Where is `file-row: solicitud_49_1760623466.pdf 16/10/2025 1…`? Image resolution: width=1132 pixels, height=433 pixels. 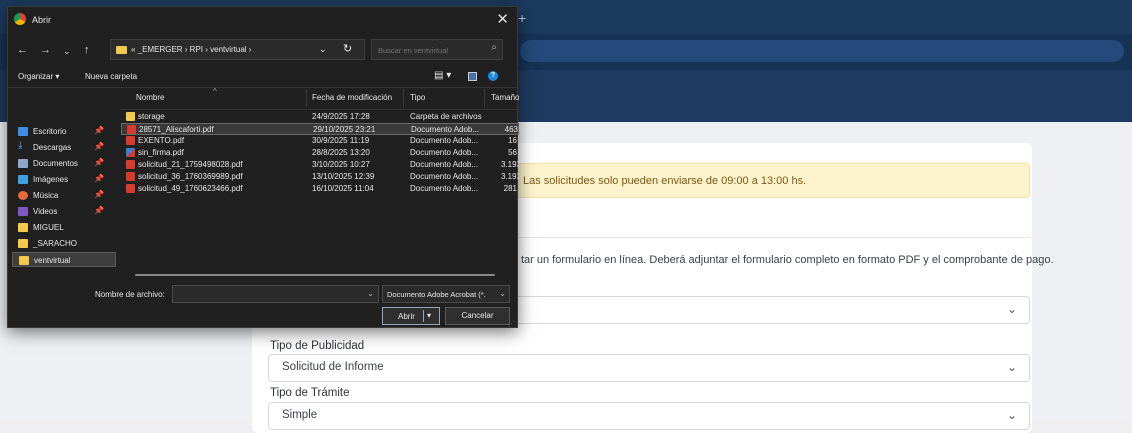 file-row: solicitud_49_1760623466.pdf 16/10/2025 1… is located at coordinates (320, 189).